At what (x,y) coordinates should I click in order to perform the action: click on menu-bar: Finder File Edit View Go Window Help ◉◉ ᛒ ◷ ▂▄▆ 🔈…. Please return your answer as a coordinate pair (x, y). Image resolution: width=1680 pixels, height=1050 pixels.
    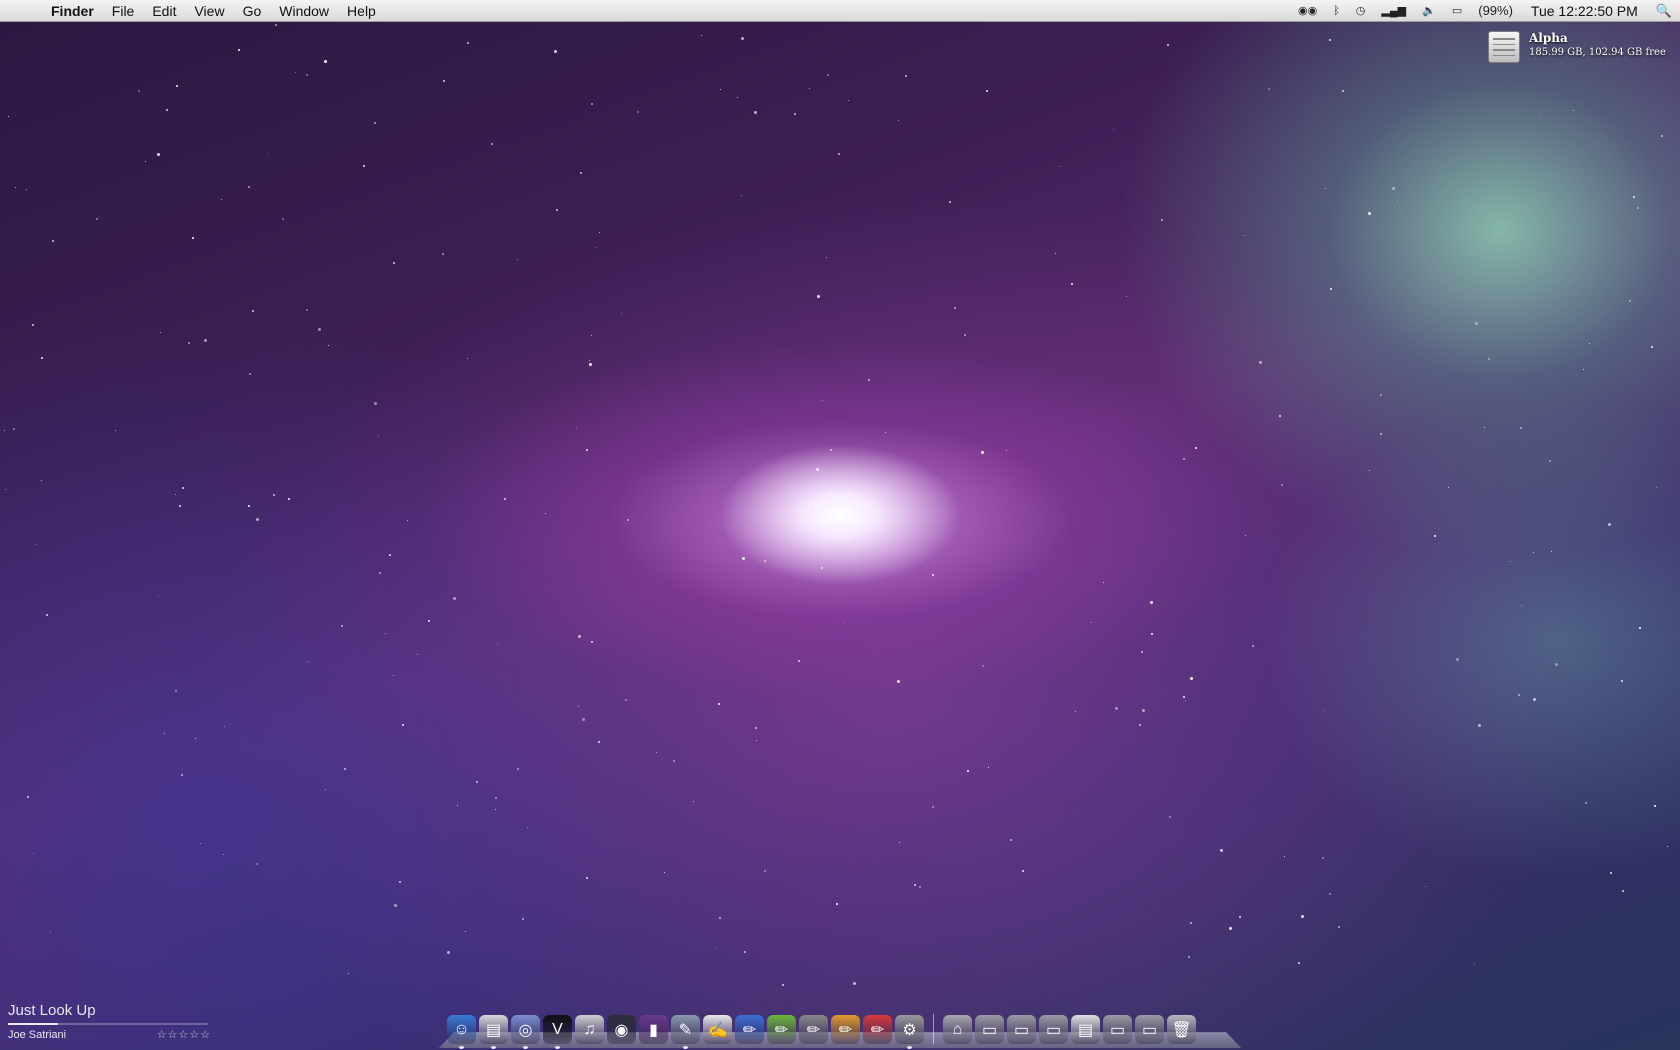
    Looking at the image, I should click on (840, 11).